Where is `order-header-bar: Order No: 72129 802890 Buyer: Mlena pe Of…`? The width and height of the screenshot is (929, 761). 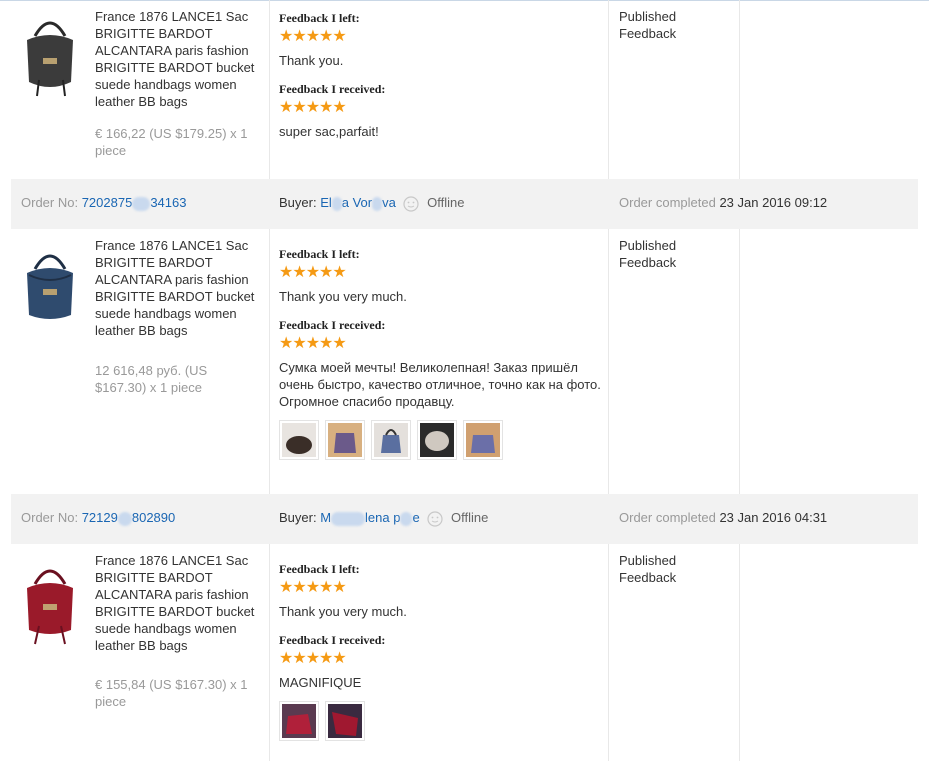
order-header-bar: Order No: 72129 802890 Buyer: Mlena pe Of… is located at coordinates (464, 519).